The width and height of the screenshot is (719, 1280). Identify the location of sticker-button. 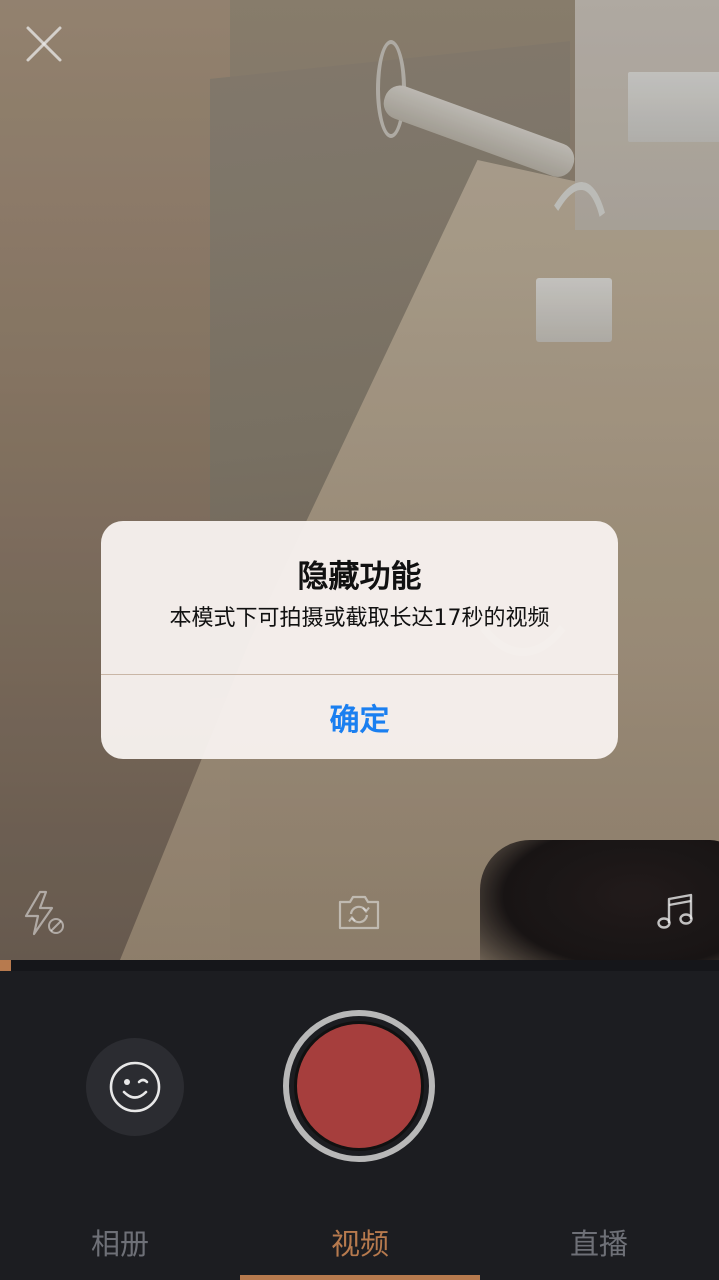
(135, 1087).